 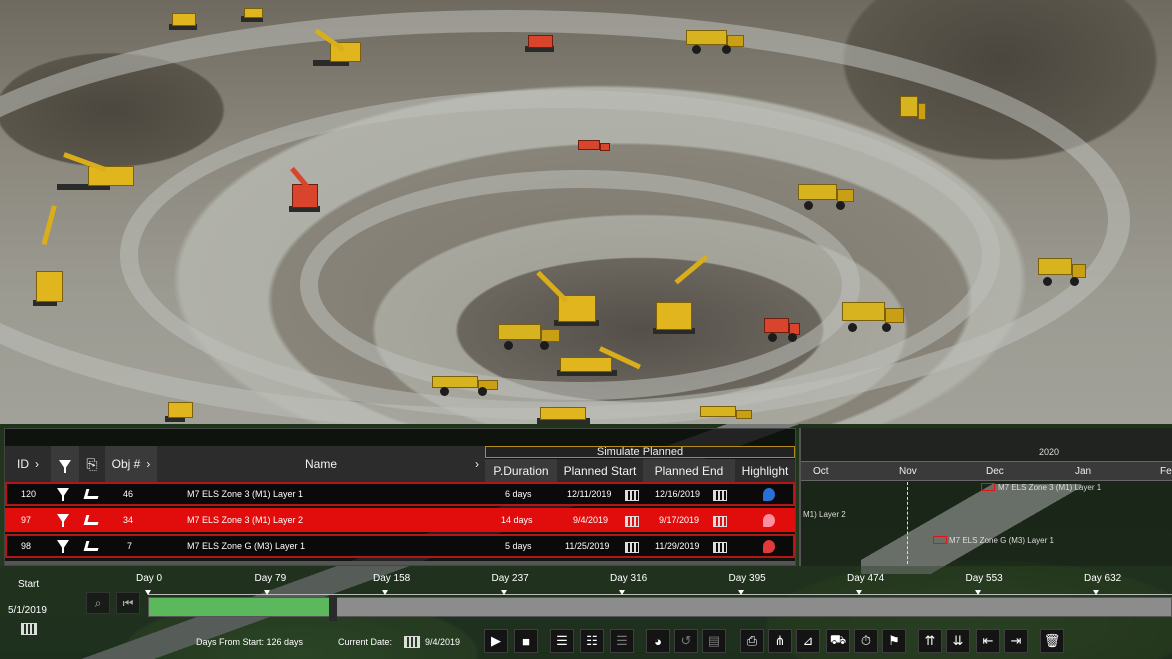 I want to click on column-header-highlight: Highlight, so click(x=765, y=470).